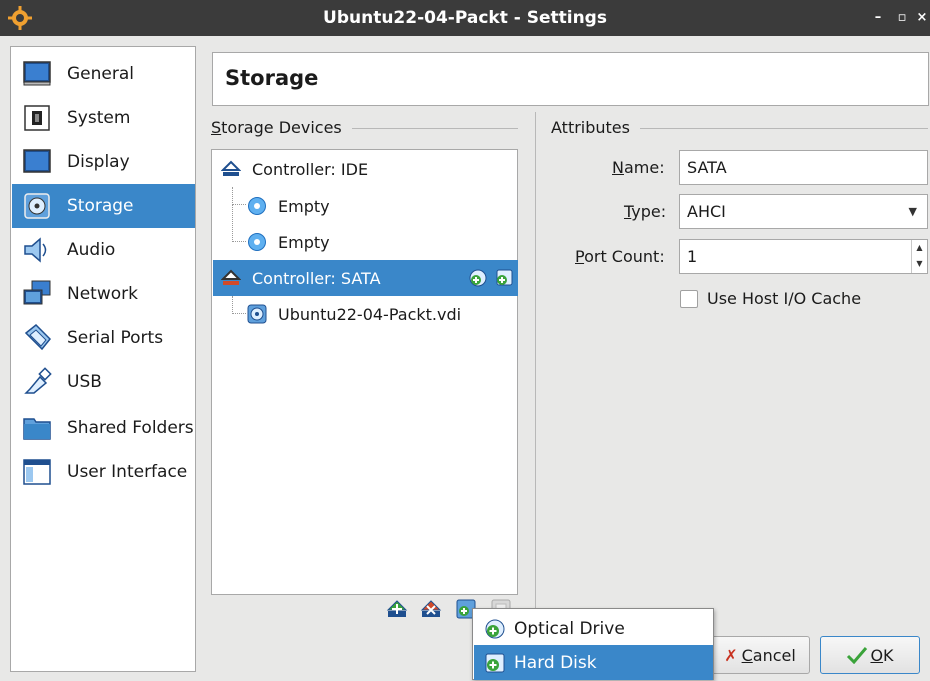 Image resolution: width=930 pixels, height=681 pixels. I want to click on chip-icon, so click(37, 118).